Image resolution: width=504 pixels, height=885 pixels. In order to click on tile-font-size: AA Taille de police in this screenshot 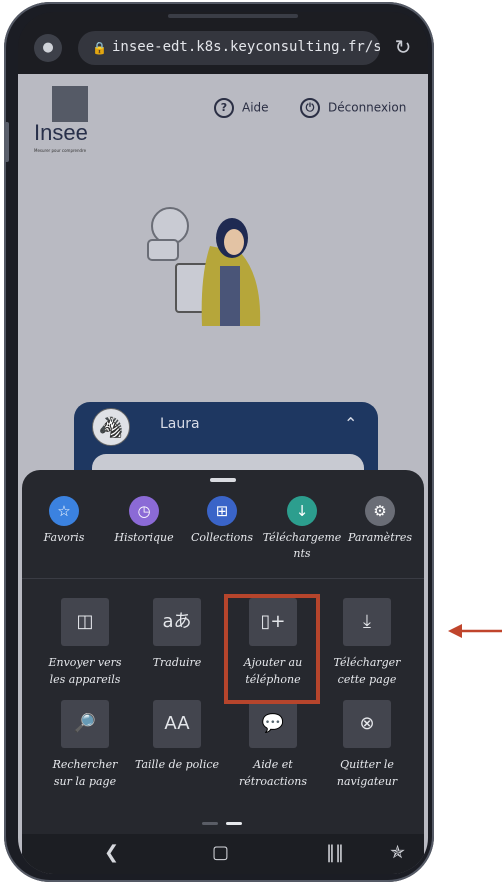, I will do `click(177, 736)`.